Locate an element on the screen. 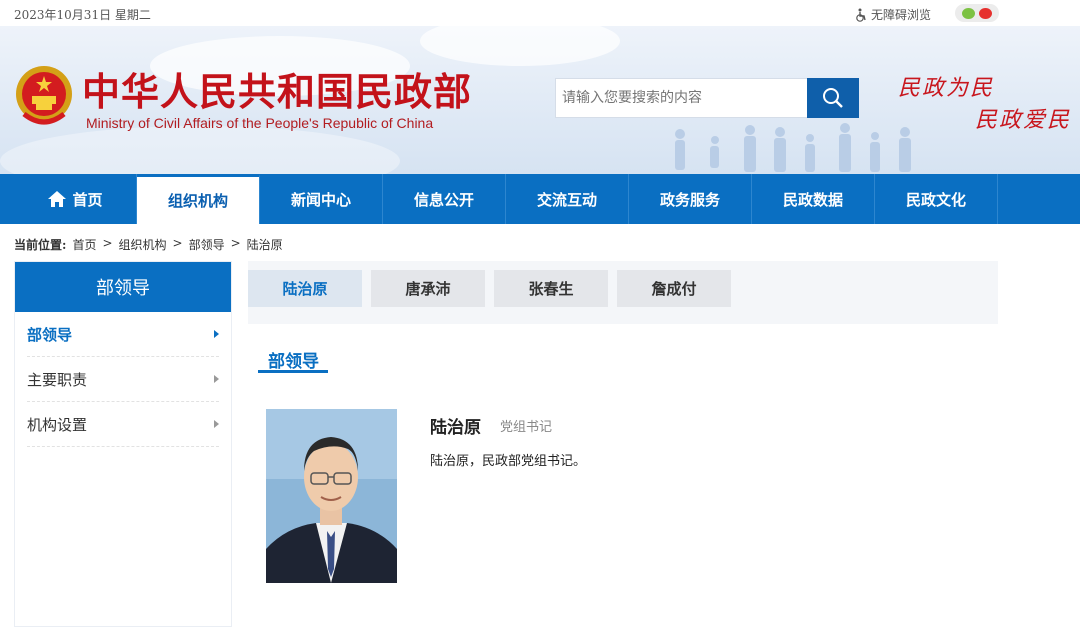 This screenshot has width=1080, height=627. search-icon is located at coordinates (833, 98).